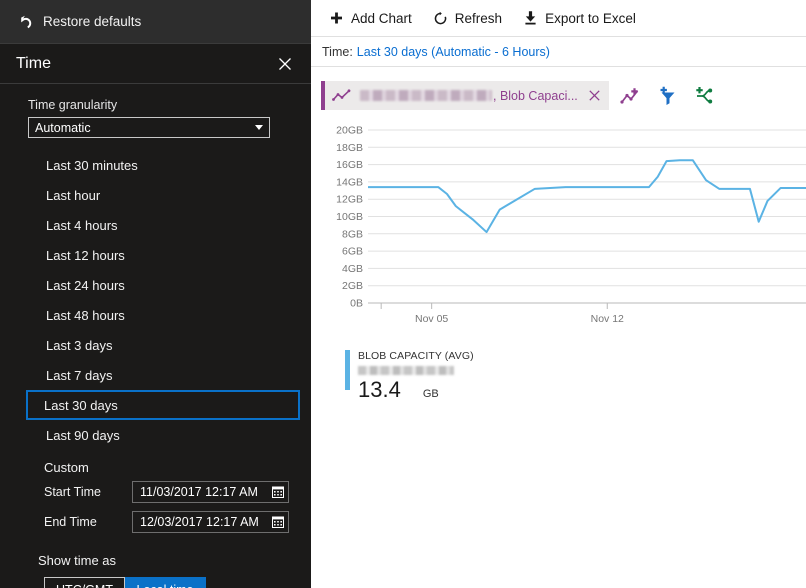 The width and height of the screenshot is (806, 588). I want to click on toolbar: Add Chart Refresh Export to Excel, so click(558, 18).